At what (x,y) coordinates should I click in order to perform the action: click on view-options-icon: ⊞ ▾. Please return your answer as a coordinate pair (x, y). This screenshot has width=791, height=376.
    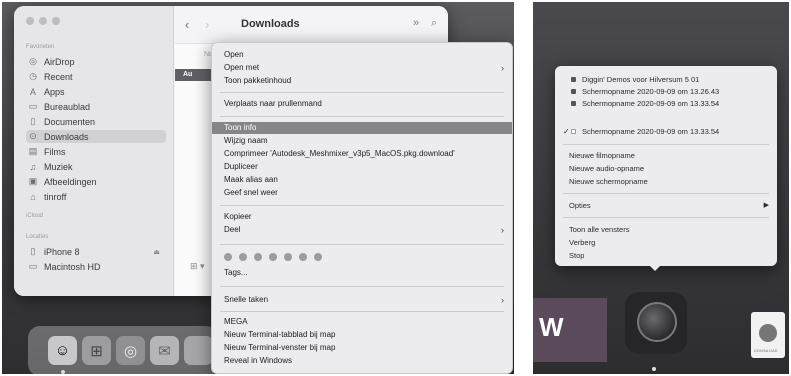
    Looking at the image, I should click on (197, 266).